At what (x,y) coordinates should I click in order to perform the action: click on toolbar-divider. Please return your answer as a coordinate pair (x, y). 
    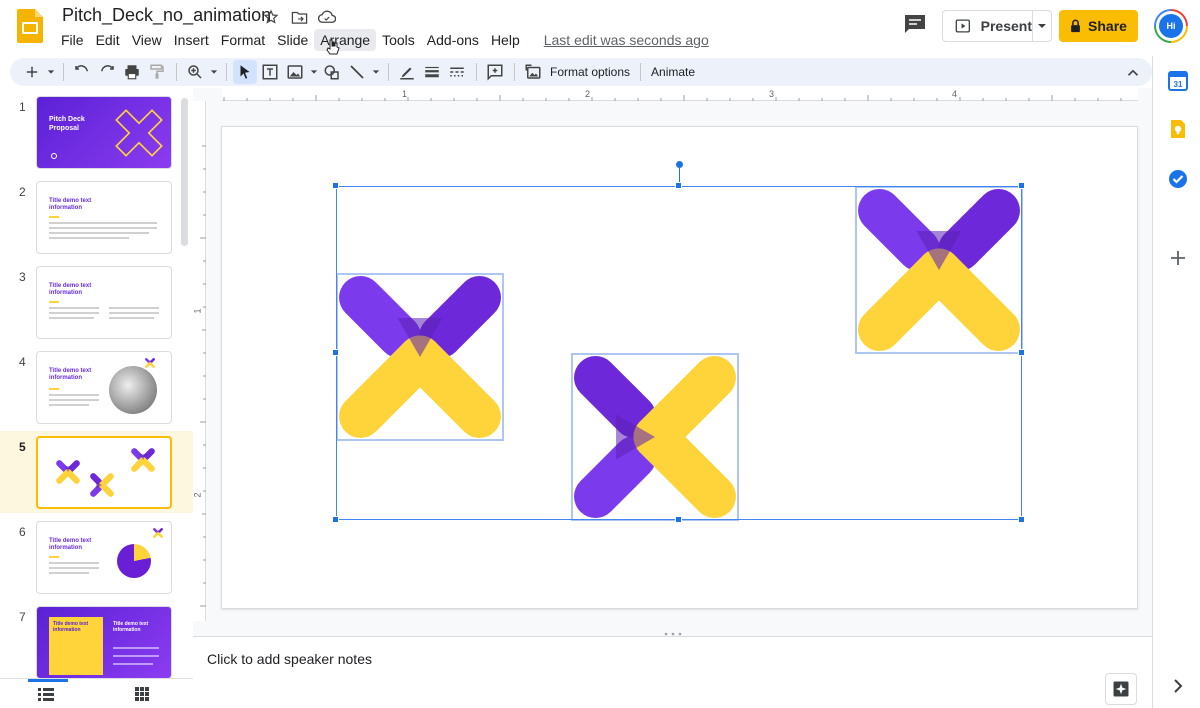
    Looking at the image, I should click on (226, 72).